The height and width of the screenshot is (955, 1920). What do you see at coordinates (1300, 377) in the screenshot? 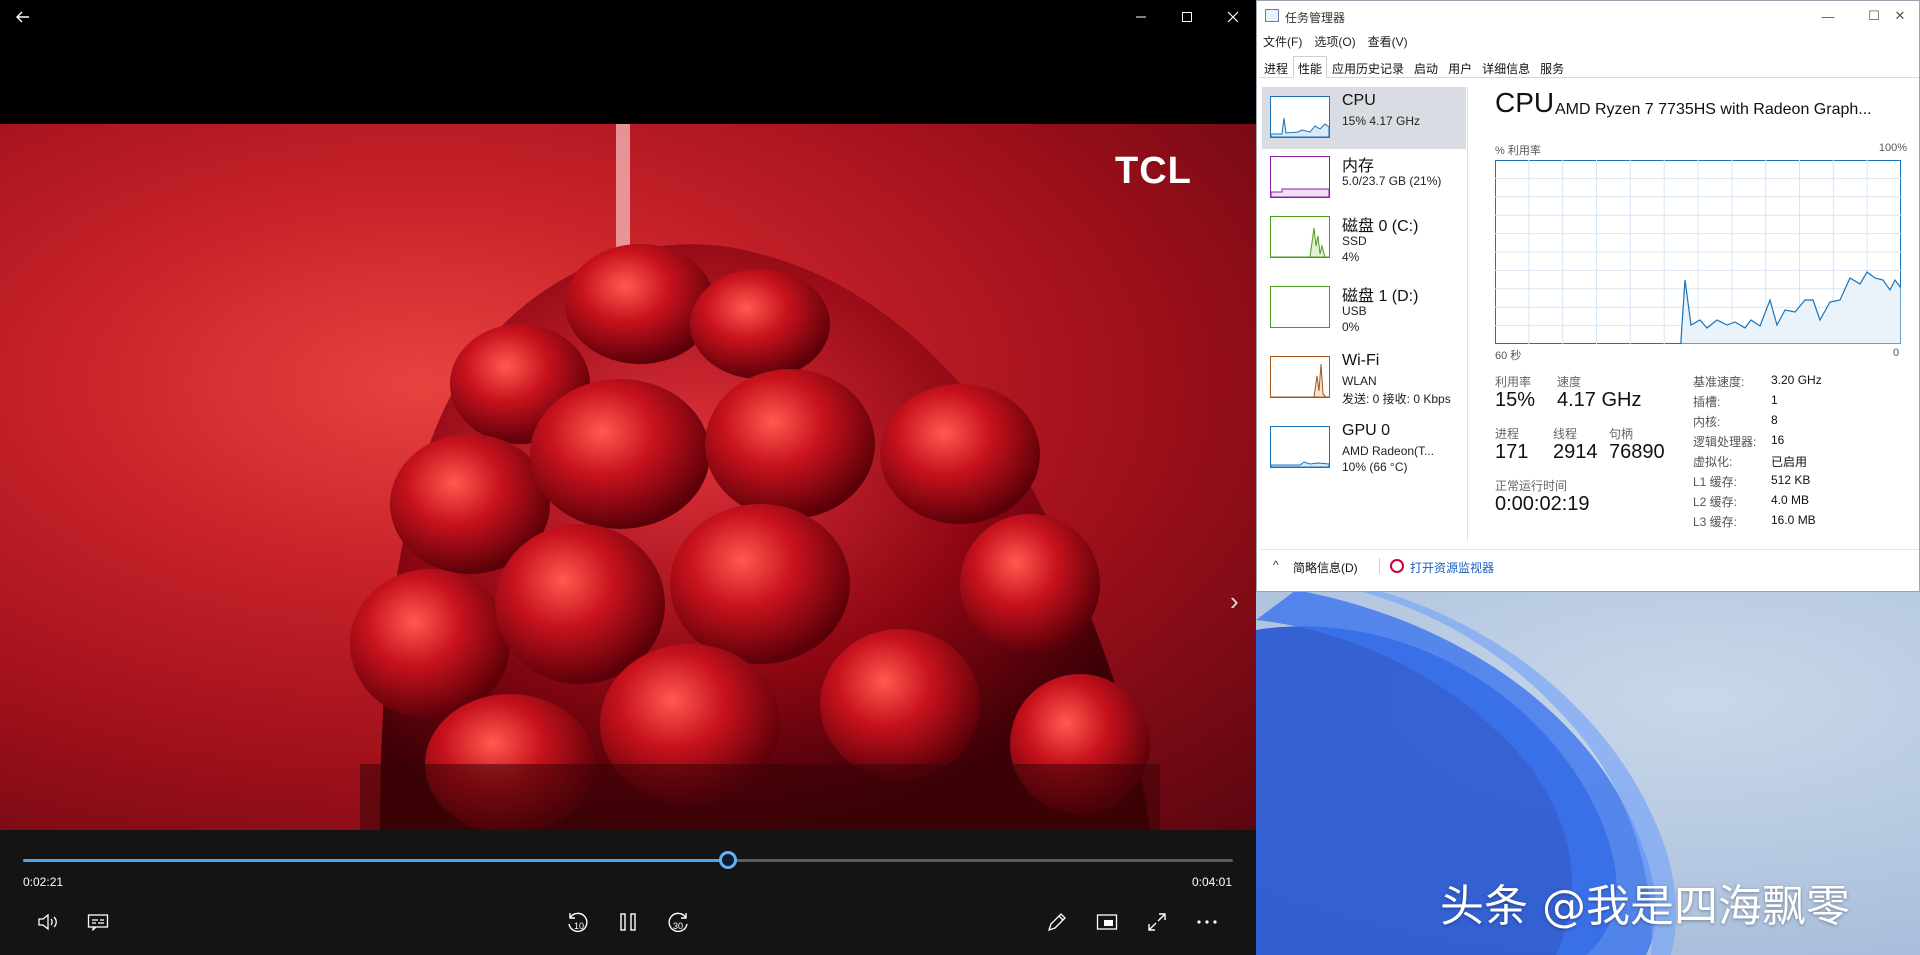
I see `wifi-mini-graph` at bounding box center [1300, 377].